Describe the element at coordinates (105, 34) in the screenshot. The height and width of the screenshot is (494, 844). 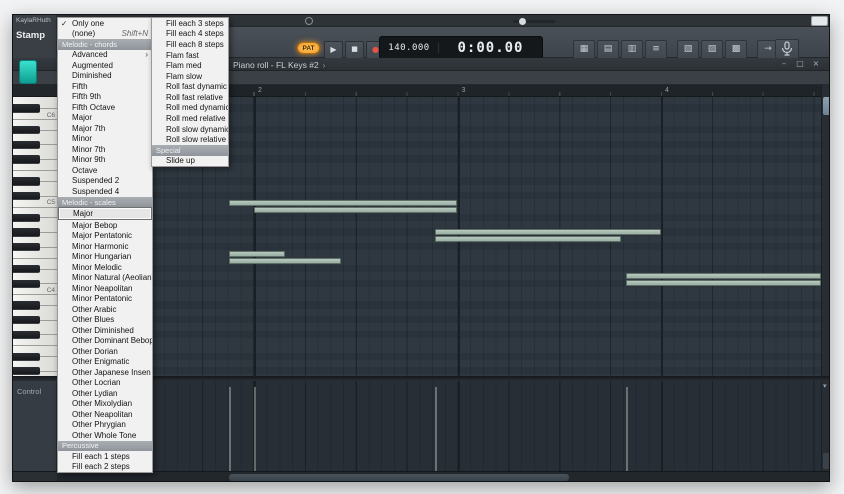
I see `menu-item: (none) Shift+N` at that location.